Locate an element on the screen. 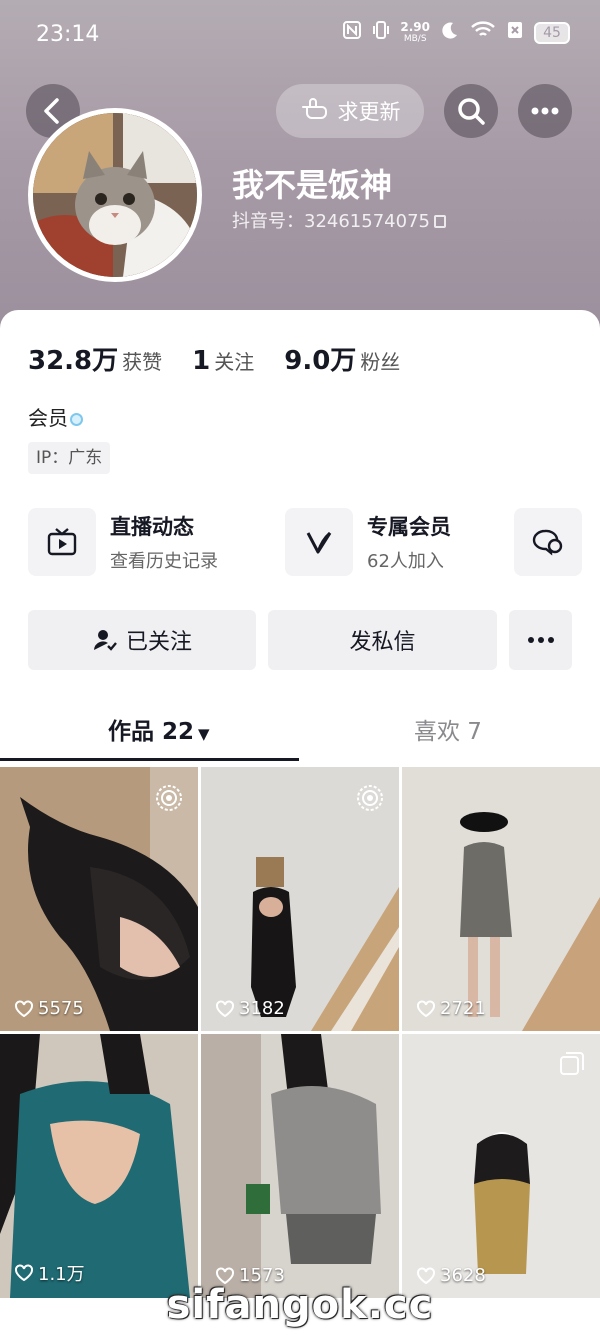 The width and height of the screenshot is (600, 1340). feature-membership: 专属会员 62人加入 is located at coordinates (368, 542).